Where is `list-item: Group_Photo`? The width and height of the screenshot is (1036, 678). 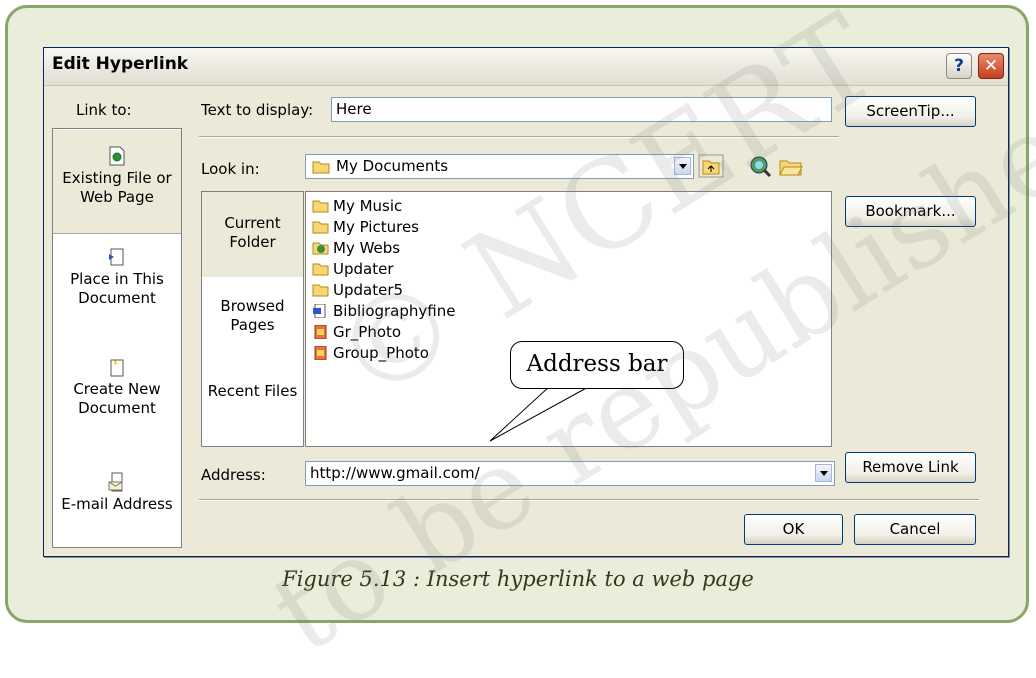 list-item: Group_Photo is located at coordinates (370, 353).